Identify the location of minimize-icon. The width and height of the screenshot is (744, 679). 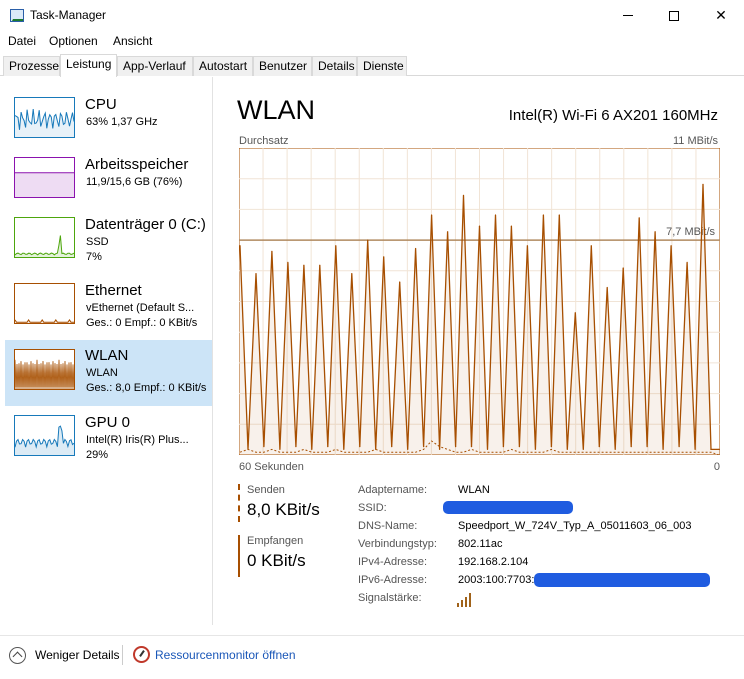
(628, 15).